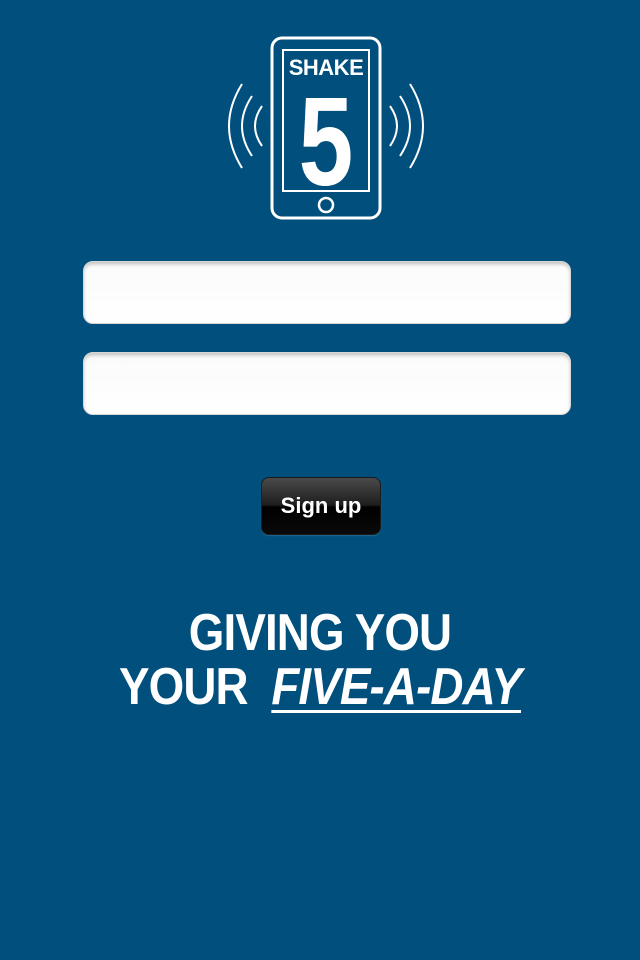 The height and width of the screenshot is (960, 640). I want to click on password-field, so click(327, 383).